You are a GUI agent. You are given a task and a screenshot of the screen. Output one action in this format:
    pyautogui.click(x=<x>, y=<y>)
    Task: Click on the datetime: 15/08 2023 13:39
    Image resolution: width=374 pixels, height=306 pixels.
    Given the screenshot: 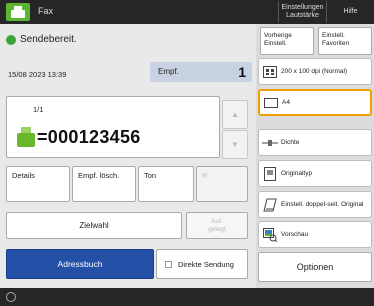 What is the action you would take?
    pyautogui.click(x=37, y=74)
    